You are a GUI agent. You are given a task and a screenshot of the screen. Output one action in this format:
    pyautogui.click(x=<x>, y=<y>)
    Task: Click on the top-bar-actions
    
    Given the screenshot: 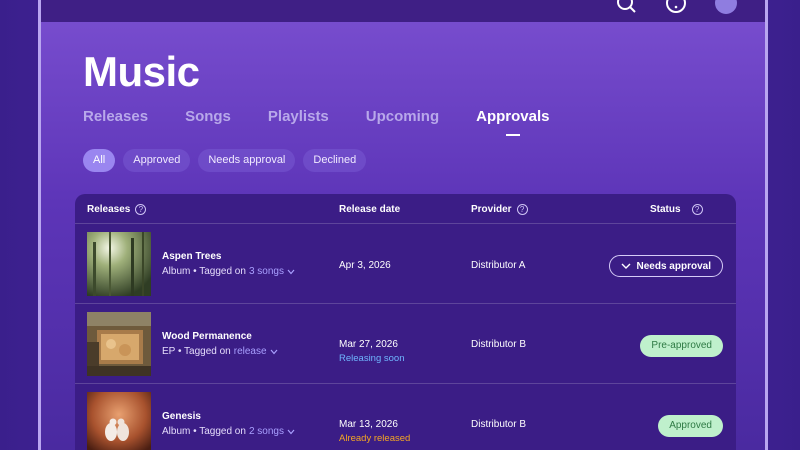 What is the action you would take?
    pyautogui.click(x=676, y=7)
    